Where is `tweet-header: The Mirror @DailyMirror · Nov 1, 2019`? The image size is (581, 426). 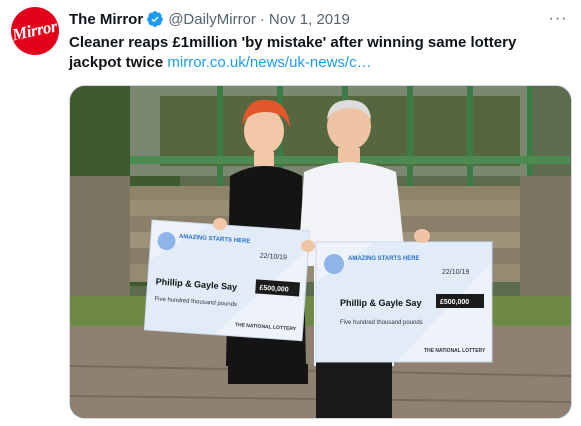
tweet-header: The Mirror @DailyMirror · Nov 1, 2019 is located at coordinates (209, 19).